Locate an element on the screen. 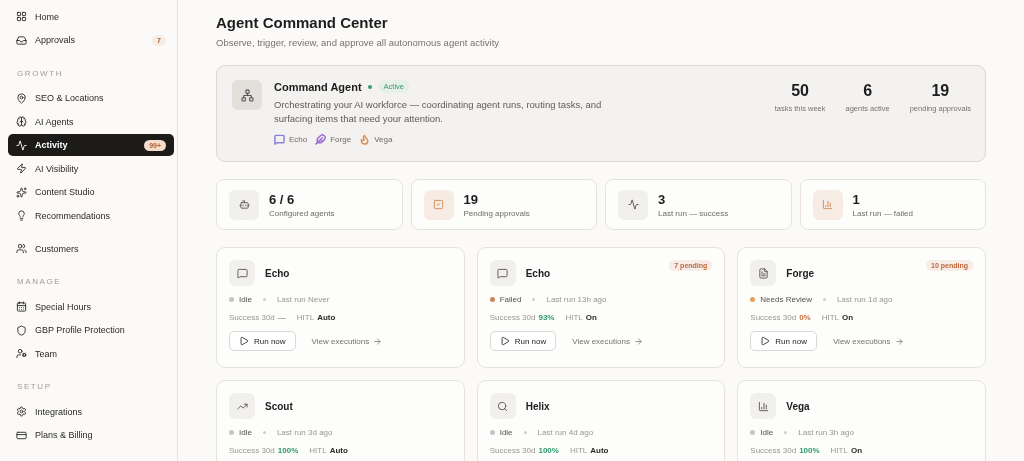 The height and width of the screenshot is (461, 1024). nav-item: Integrations is located at coordinates (91, 411).